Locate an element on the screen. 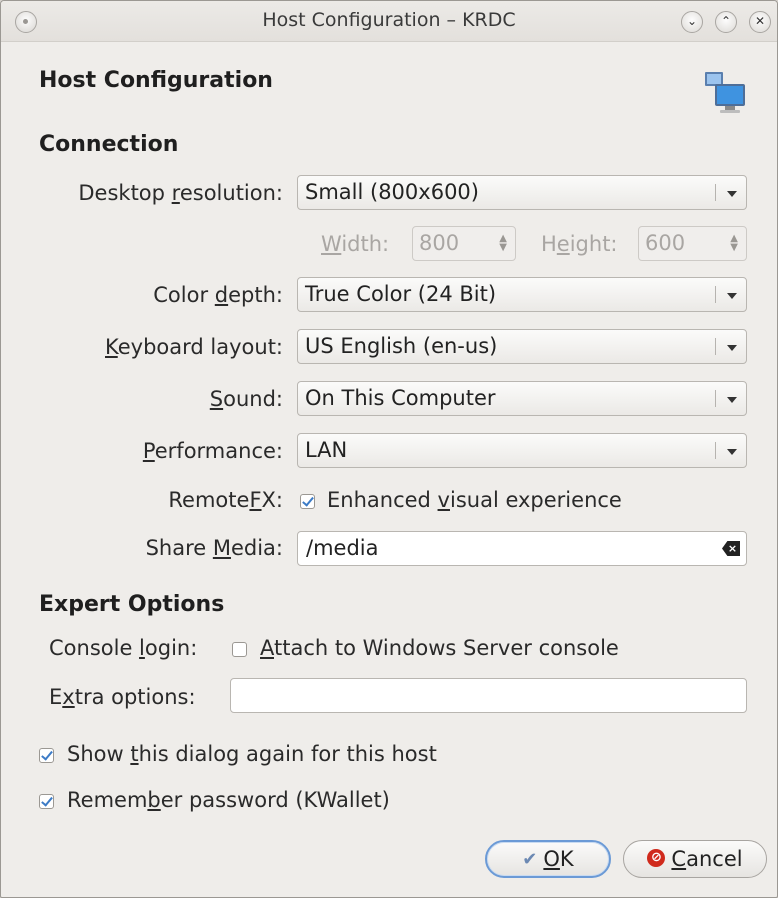 This screenshot has height=898, width=778. cancel-button: ⊘ Cancel is located at coordinates (695, 859).